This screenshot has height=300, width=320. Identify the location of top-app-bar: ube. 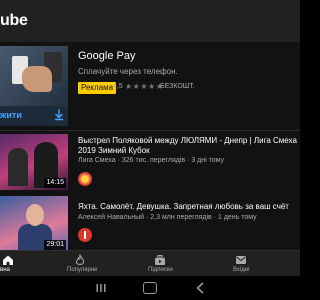
(150, 21).